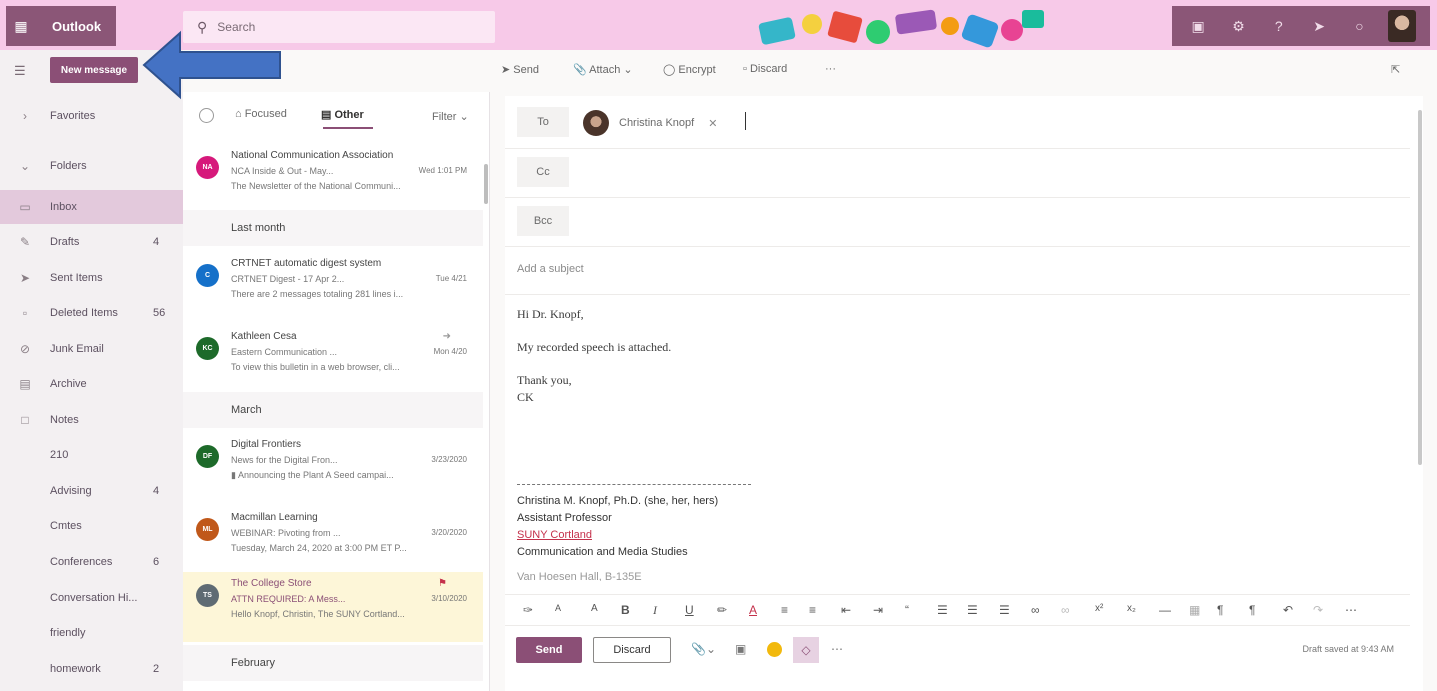 This screenshot has height=691, width=1437. Describe the element at coordinates (1319, 26) in the screenshot. I see `megaphone-icon: ➤` at that location.